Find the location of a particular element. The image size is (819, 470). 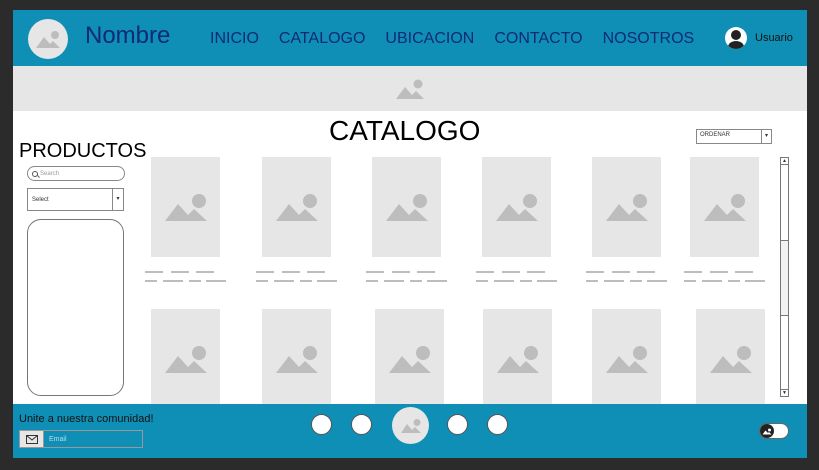

sidebar-title: PRODUCTOS is located at coordinates (83, 151).